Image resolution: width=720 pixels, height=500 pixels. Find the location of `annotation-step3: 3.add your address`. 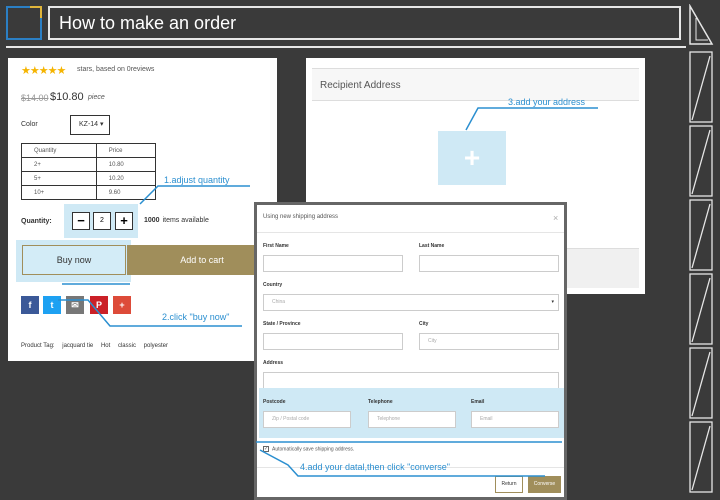

annotation-step3: 3.add your address is located at coordinates (547, 102).